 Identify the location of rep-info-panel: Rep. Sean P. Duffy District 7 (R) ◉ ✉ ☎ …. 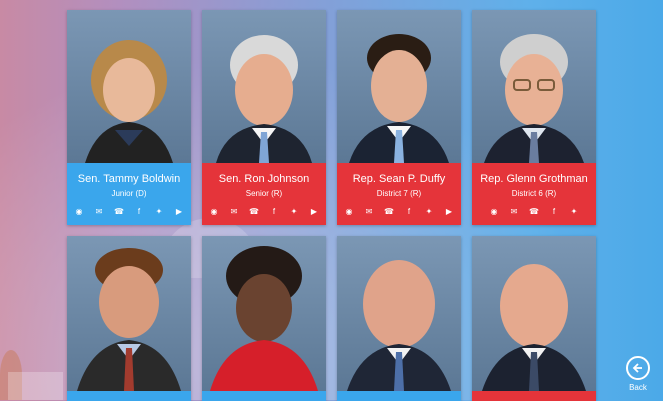
(399, 194).